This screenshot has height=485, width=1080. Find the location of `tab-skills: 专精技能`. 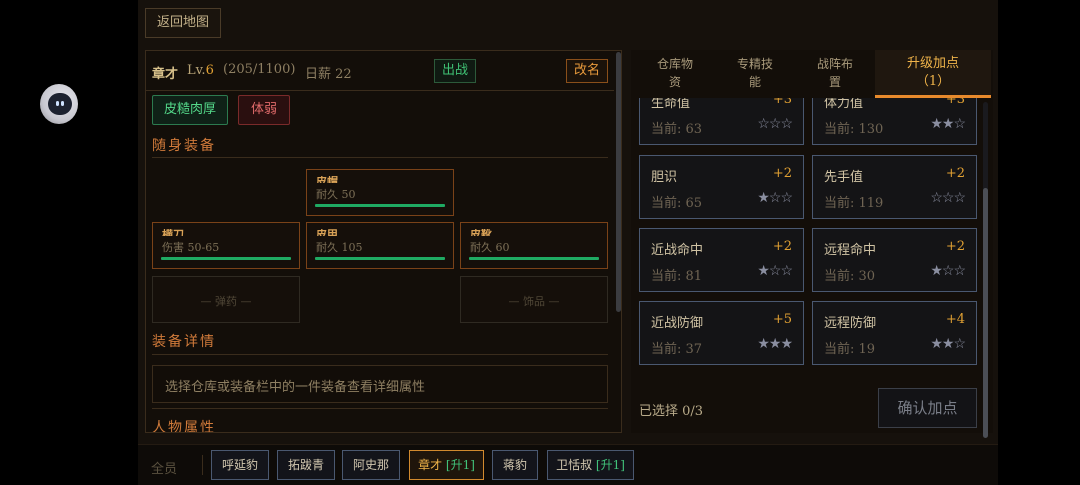

tab-skills: 专精技能 is located at coordinates (755, 74).